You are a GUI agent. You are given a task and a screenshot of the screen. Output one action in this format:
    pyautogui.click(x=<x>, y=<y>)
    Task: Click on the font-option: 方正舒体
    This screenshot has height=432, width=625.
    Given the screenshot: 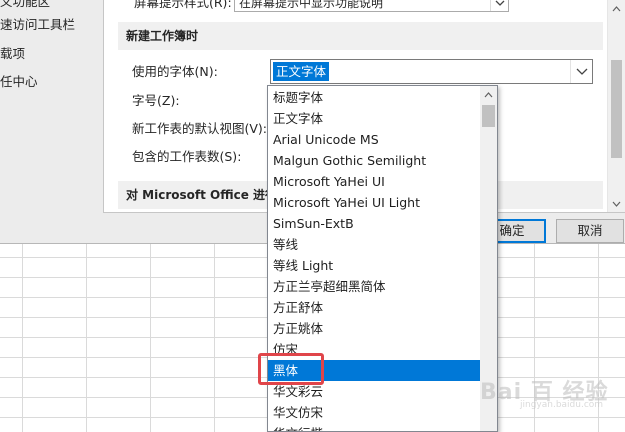 What is the action you would take?
    pyautogui.click(x=374, y=307)
    